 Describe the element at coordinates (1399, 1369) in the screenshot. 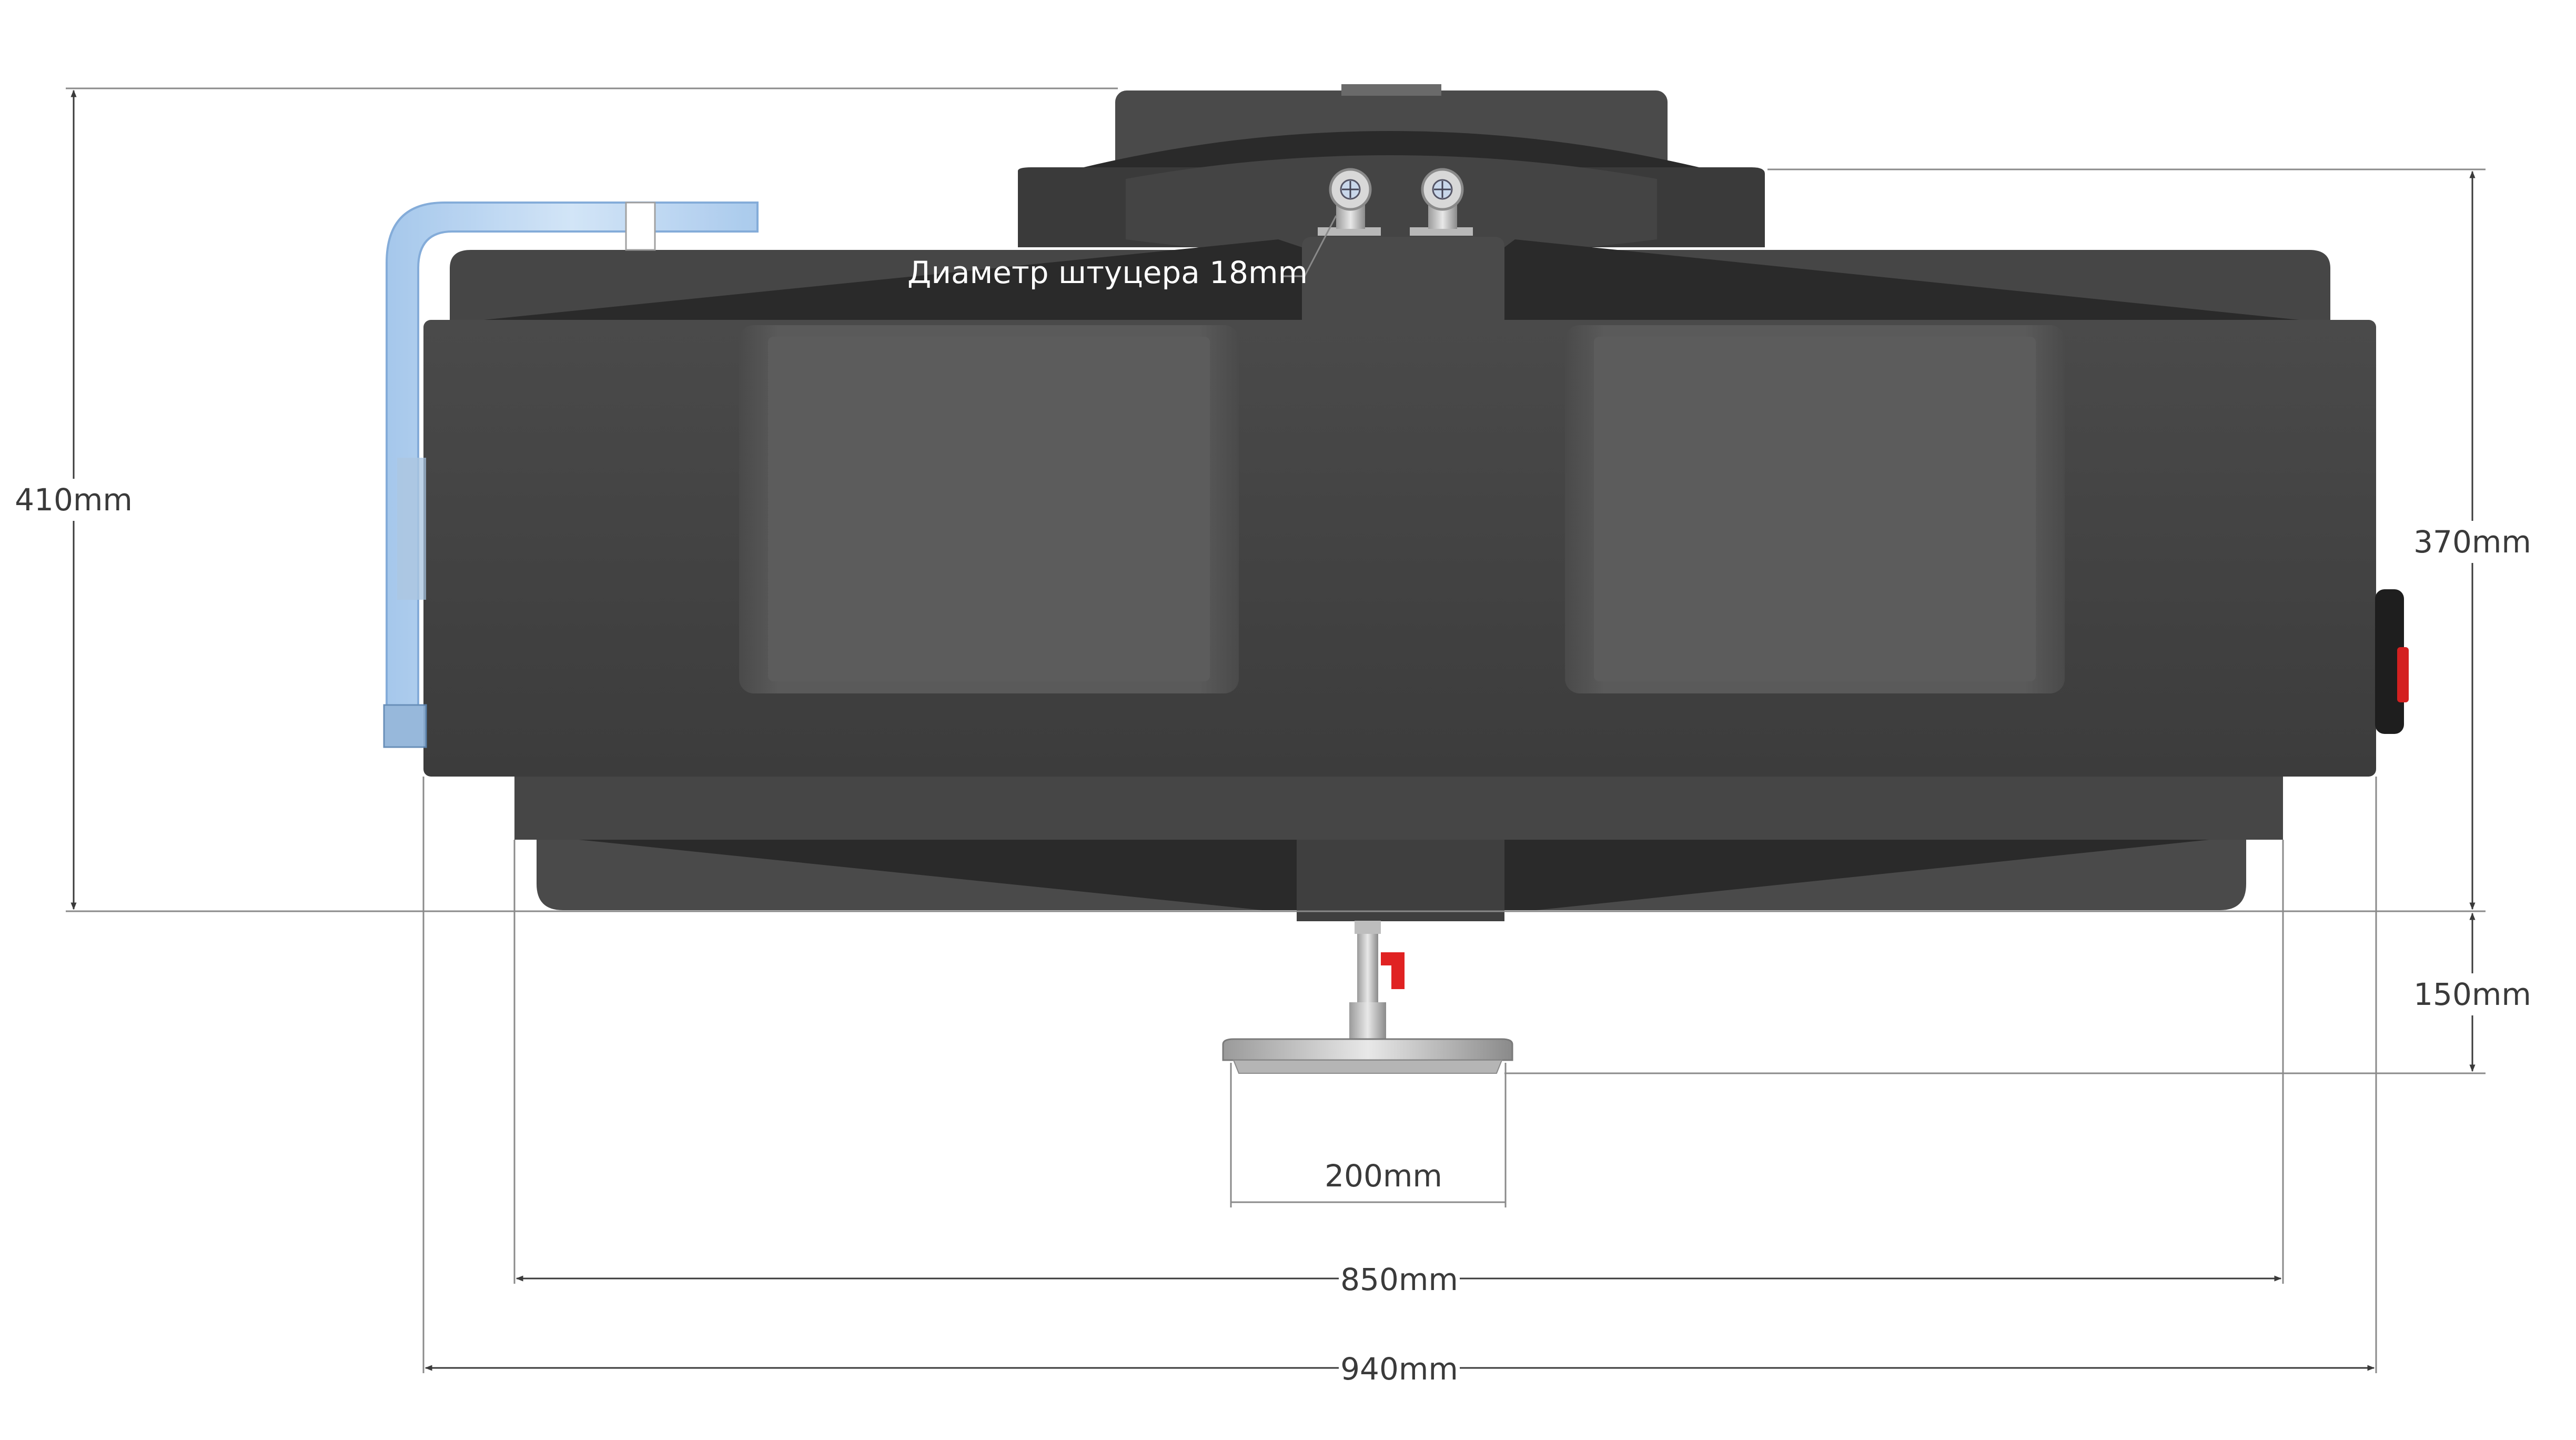

I see `dimension-label-940: 940mm` at that location.